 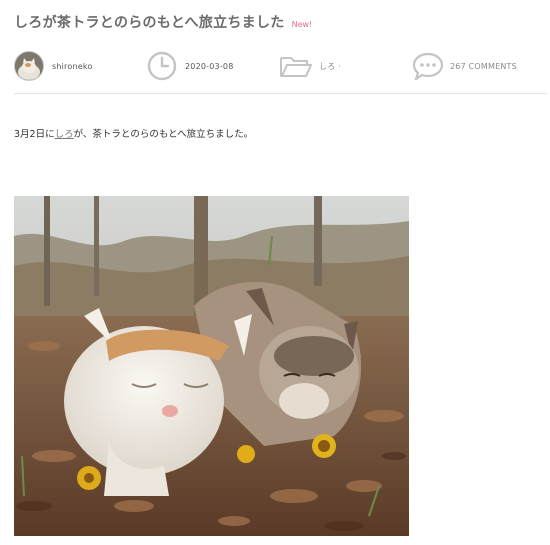 I want to click on speech-bubble-icon, so click(x=428, y=66).